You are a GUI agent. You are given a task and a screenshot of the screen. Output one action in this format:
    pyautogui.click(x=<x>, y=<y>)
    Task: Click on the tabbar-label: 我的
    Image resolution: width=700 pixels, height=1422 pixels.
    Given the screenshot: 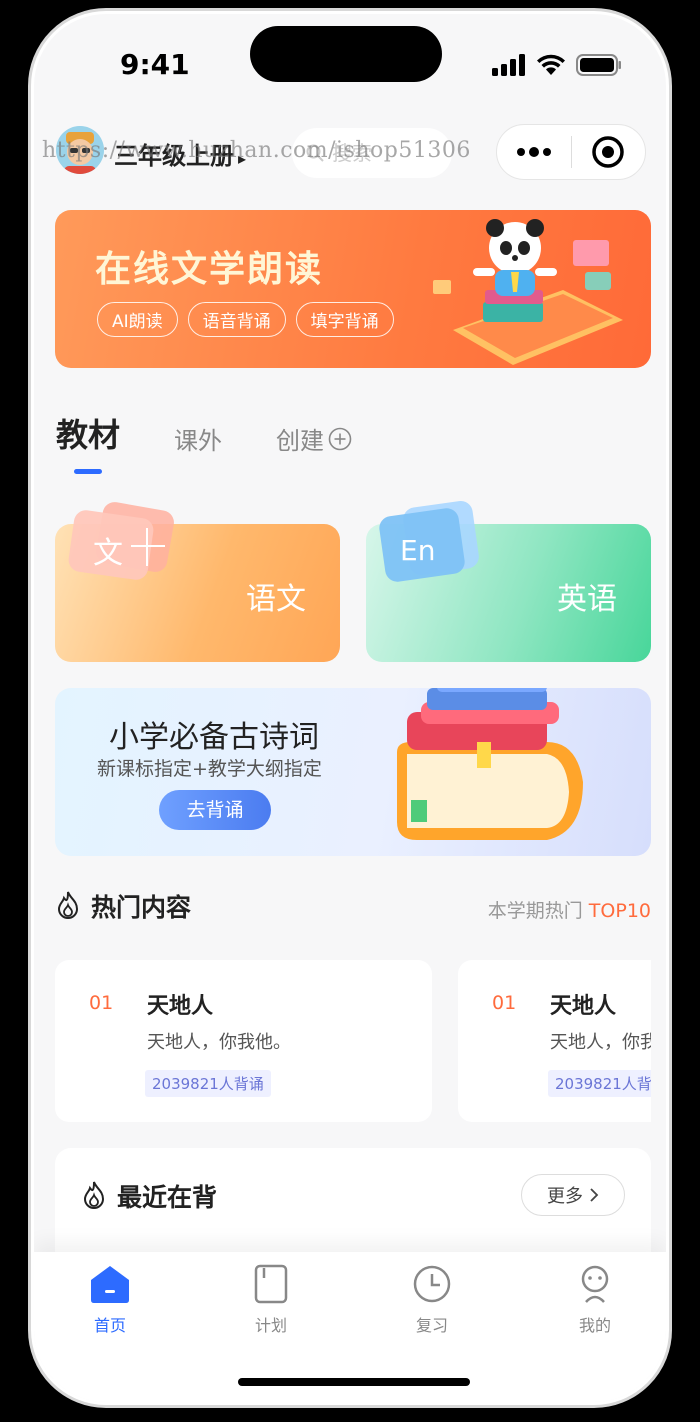 What is the action you would take?
    pyautogui.click(x=594, y=1325)
    